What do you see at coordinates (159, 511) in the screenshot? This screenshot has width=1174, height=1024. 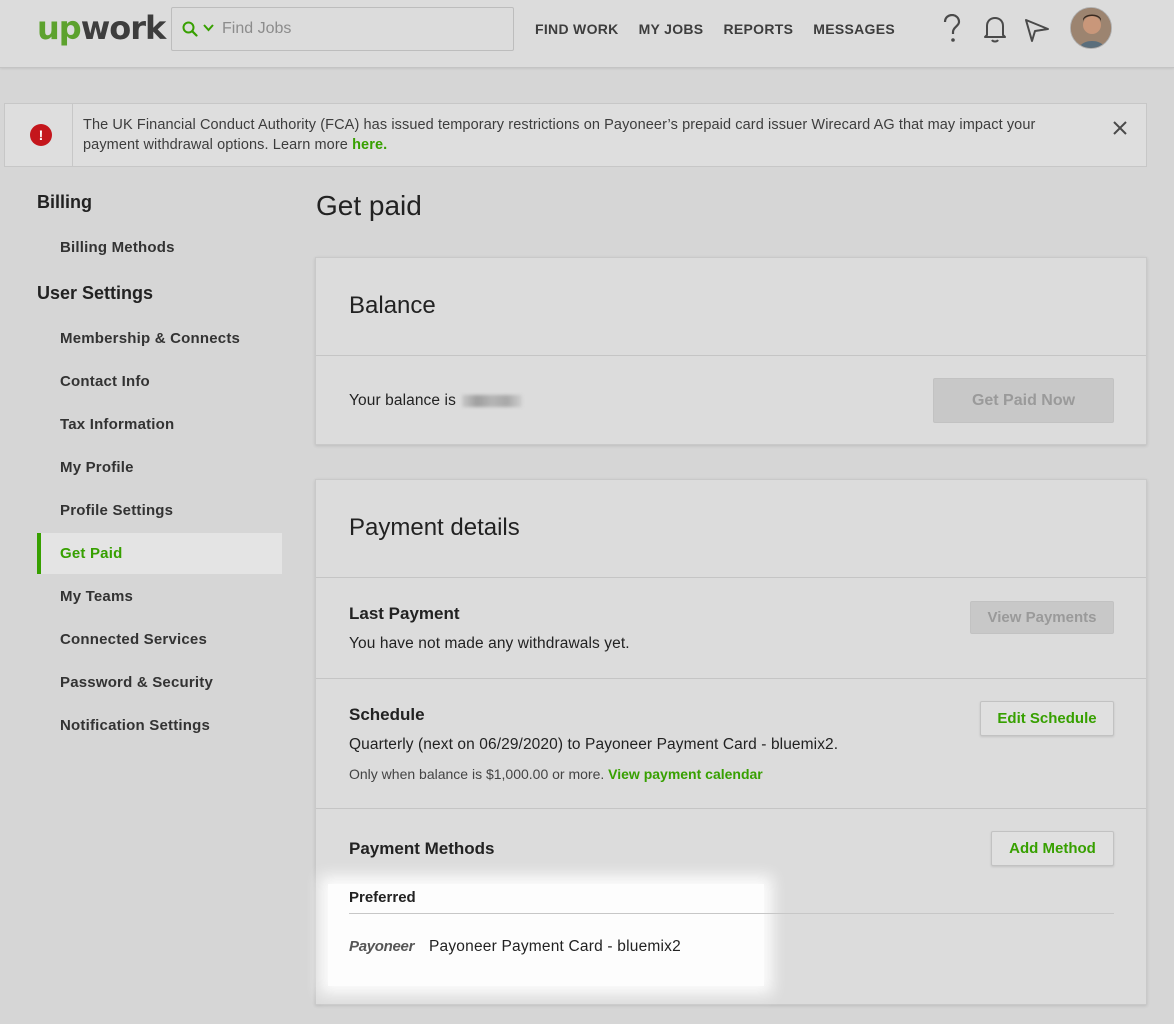 I see `sidebar-item-profile-settings: Profile Settings` at bounding box center [159, 511].